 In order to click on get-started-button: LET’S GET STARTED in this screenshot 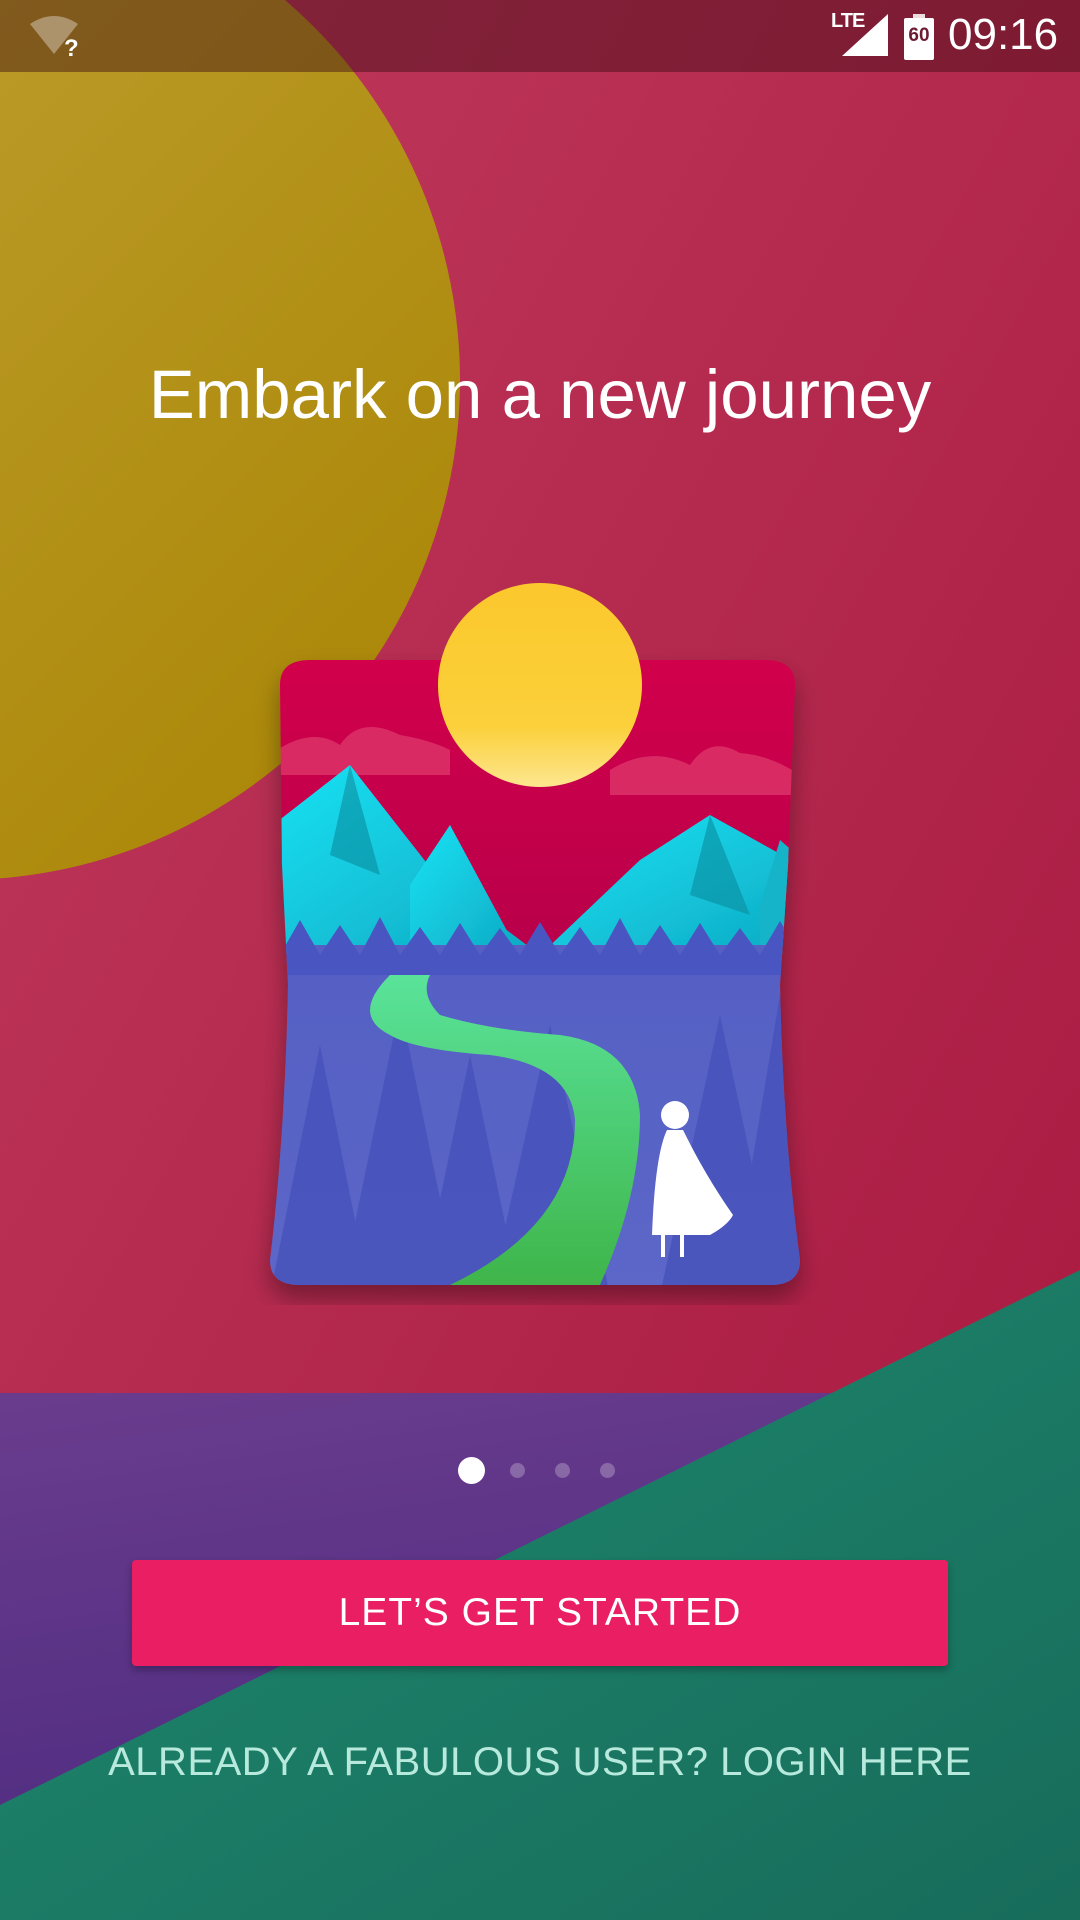, I will do `click(540, 1613)`.